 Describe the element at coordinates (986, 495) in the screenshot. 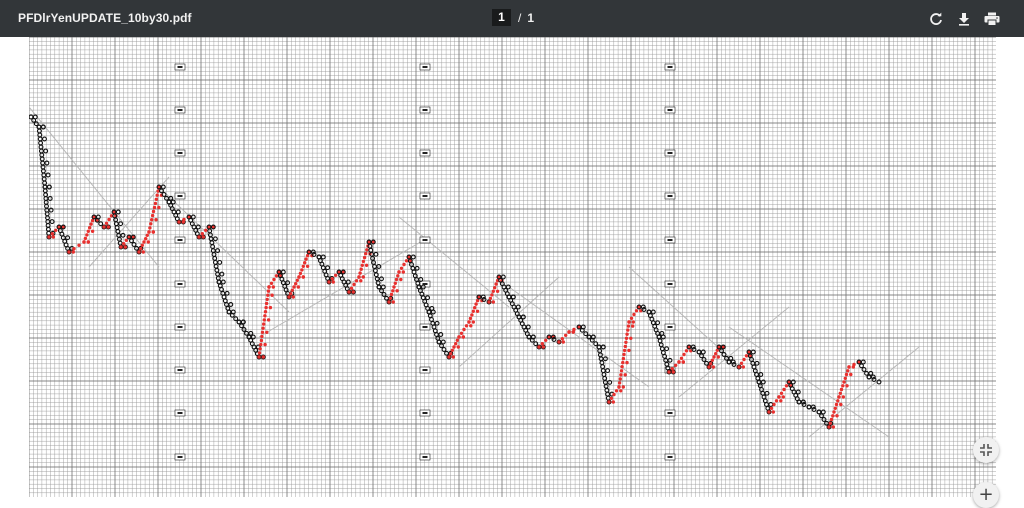

I see `zoom-in-button: +` at that location.